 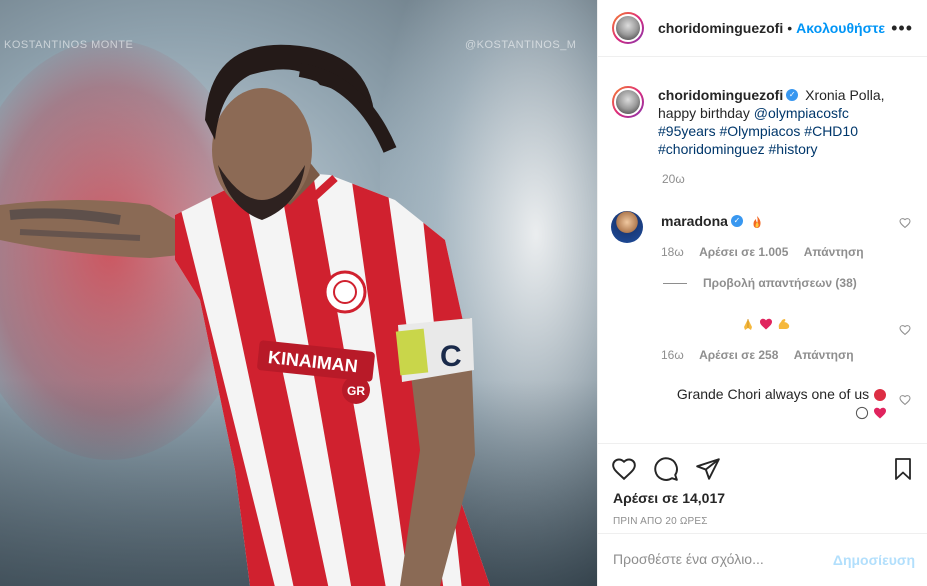 I want to click on comment-meta: 16ω Αρέσει σε 258 Απάντηση, so click(x=763, y=355).